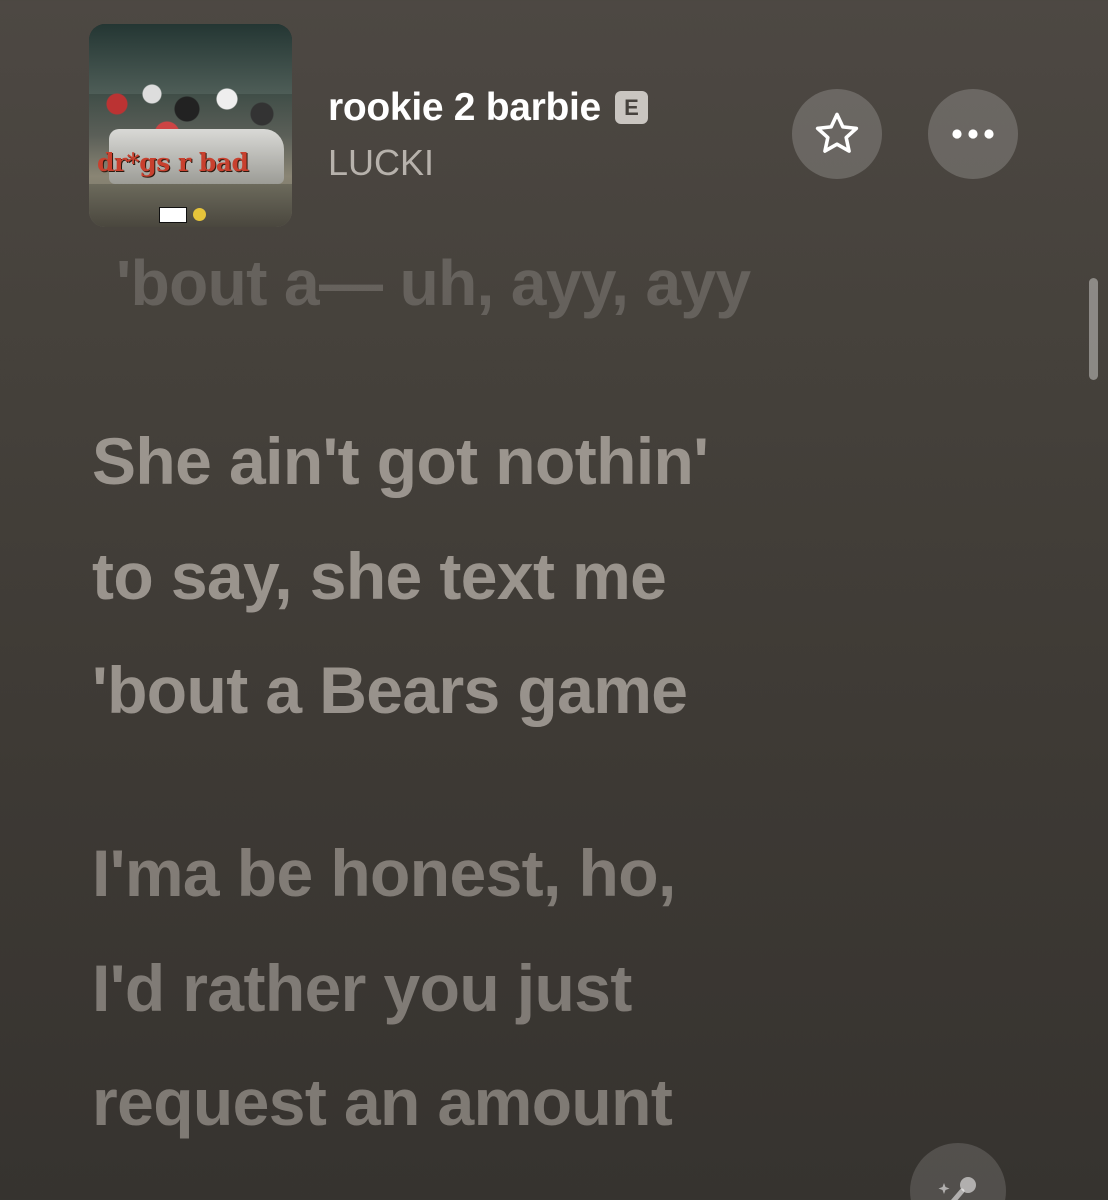 The height and width of the screenshot is (1200, 1108). What do you see at coordinates (464, 107) in the screenshot?
I see `track-title: rookie 2 barbie` at bounding box center [464, 107].